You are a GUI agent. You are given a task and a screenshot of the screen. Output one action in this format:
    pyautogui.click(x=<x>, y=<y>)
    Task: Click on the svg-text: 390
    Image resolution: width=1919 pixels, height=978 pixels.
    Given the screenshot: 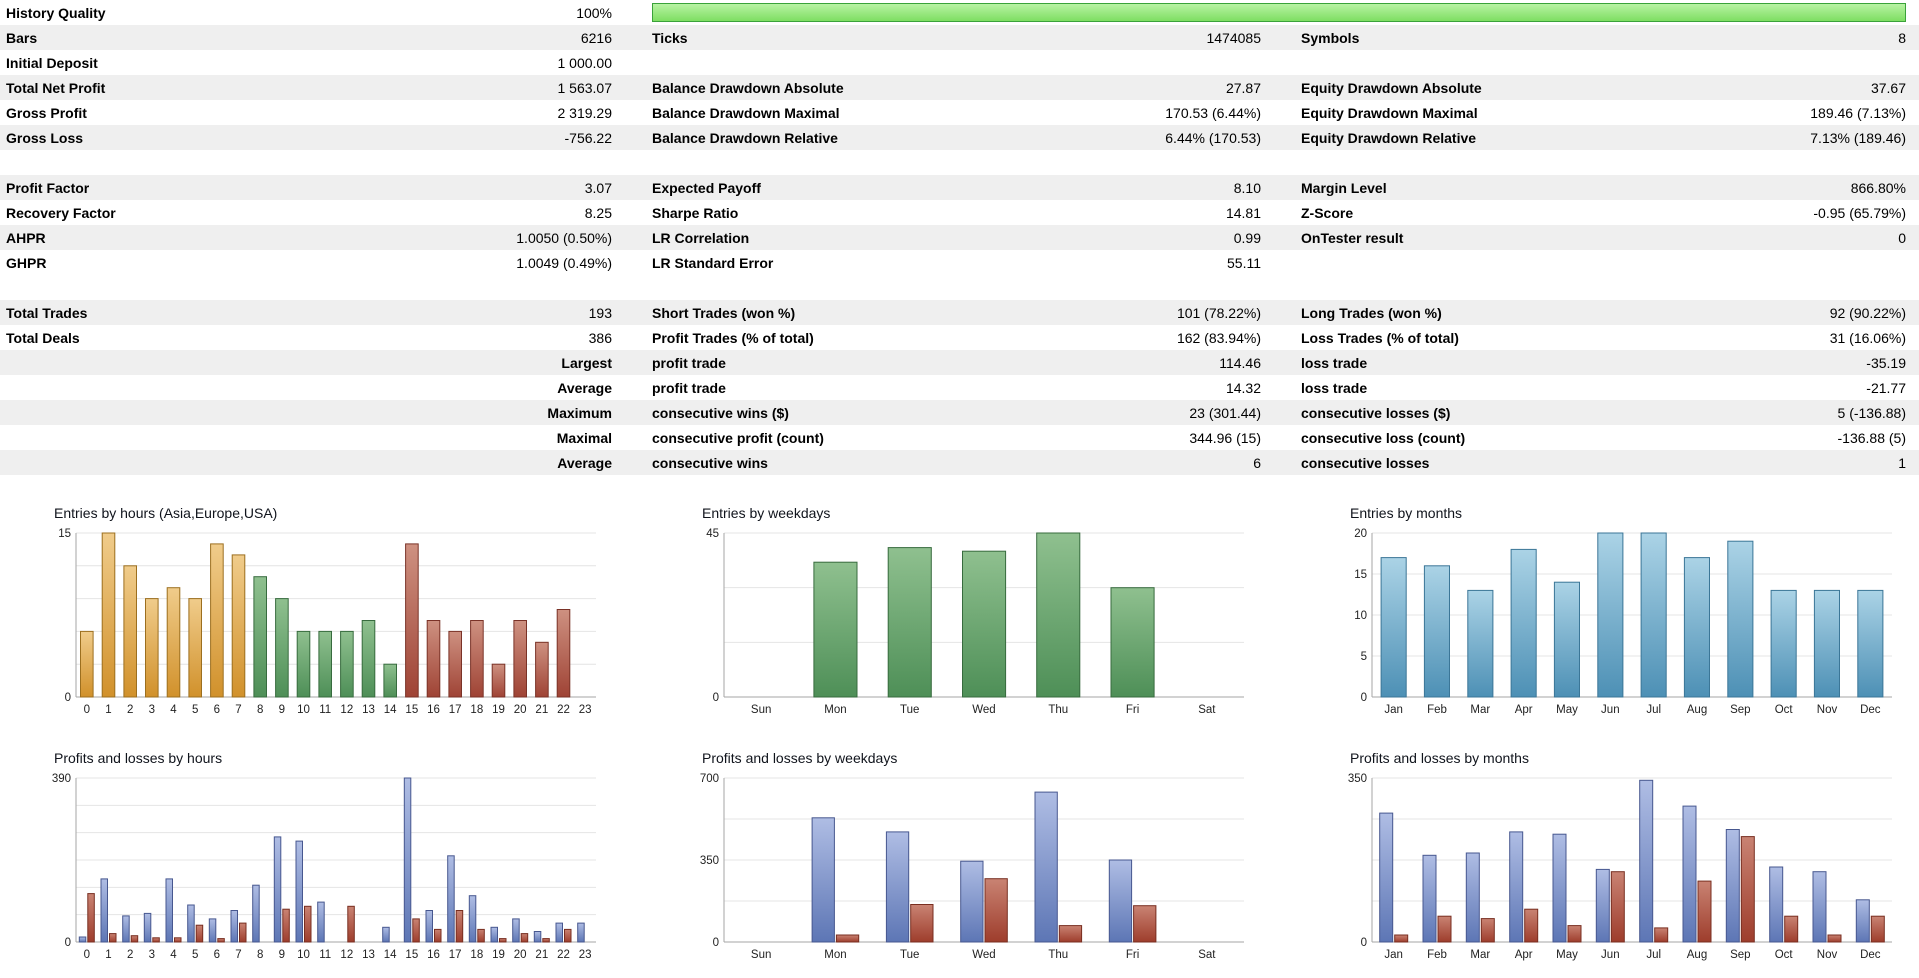 What is the action you would take?
    pyautogui.click(x=61, y=779)
    